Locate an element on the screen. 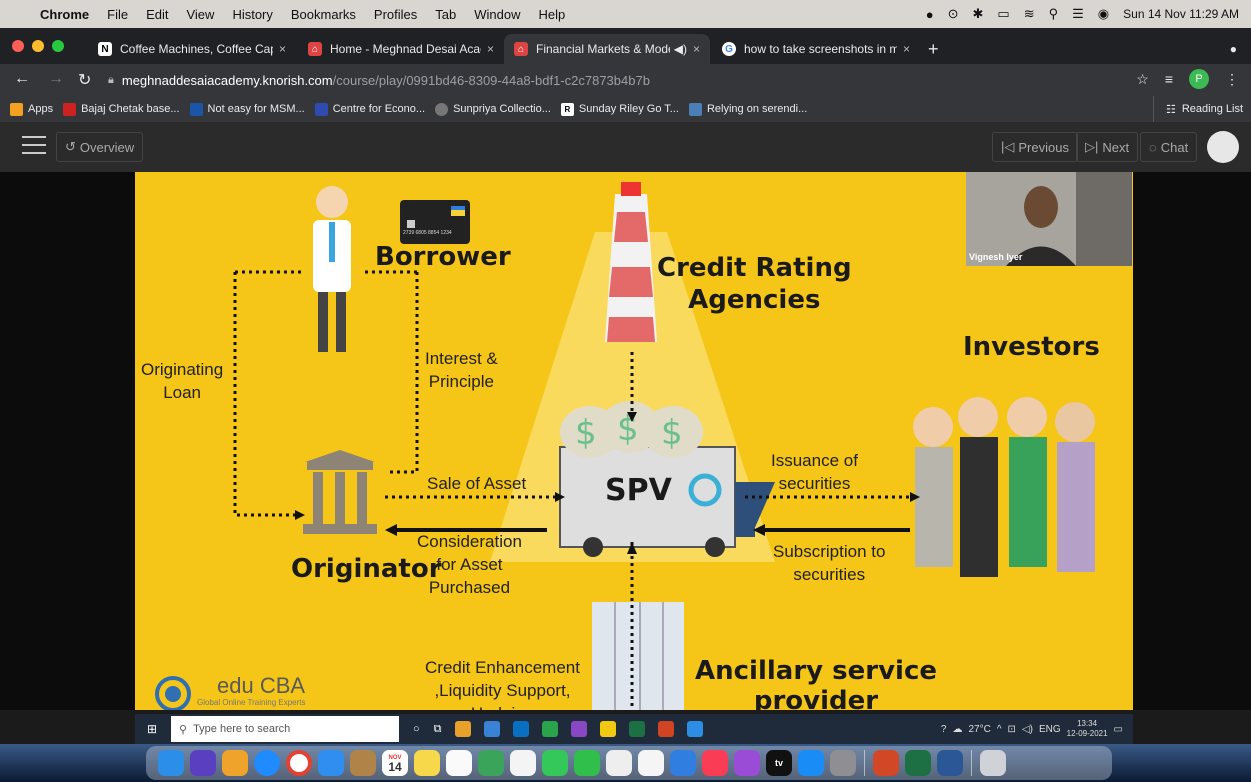 Image resolution: width=1251 pixels, height=782 pixels. excel-taskbar-icon is located at coordinates (636, 729).